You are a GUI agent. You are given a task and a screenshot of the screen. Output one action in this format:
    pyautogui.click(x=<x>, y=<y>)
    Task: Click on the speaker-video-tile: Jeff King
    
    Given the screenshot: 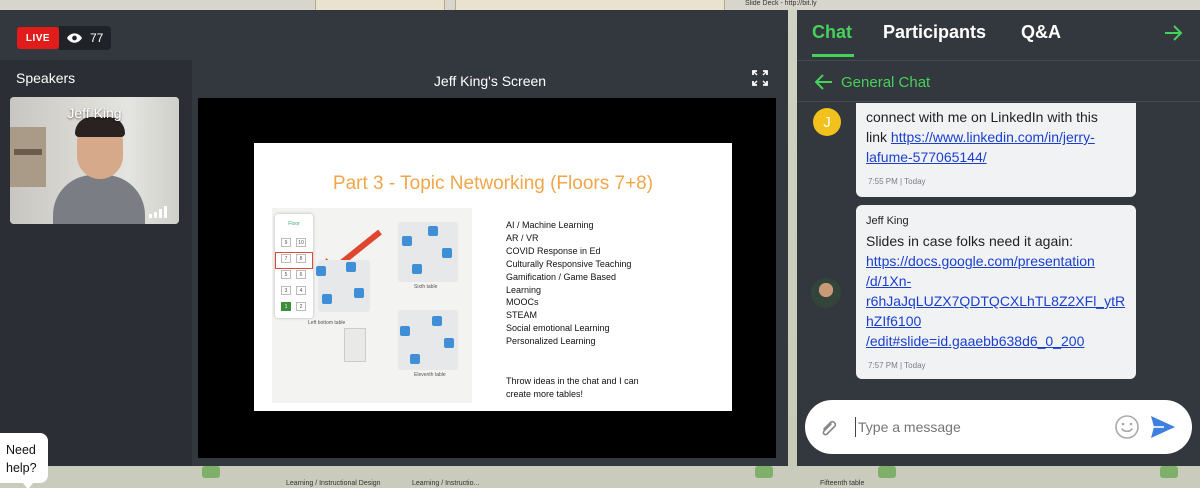 What is the action you would take?
    pyautogui.click(x=94, y=160)
    